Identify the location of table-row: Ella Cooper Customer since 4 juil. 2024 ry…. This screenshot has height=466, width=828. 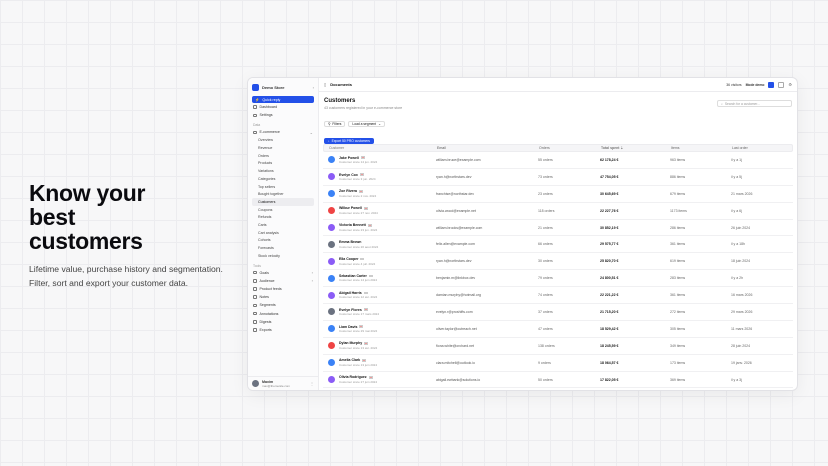
(558, 262).